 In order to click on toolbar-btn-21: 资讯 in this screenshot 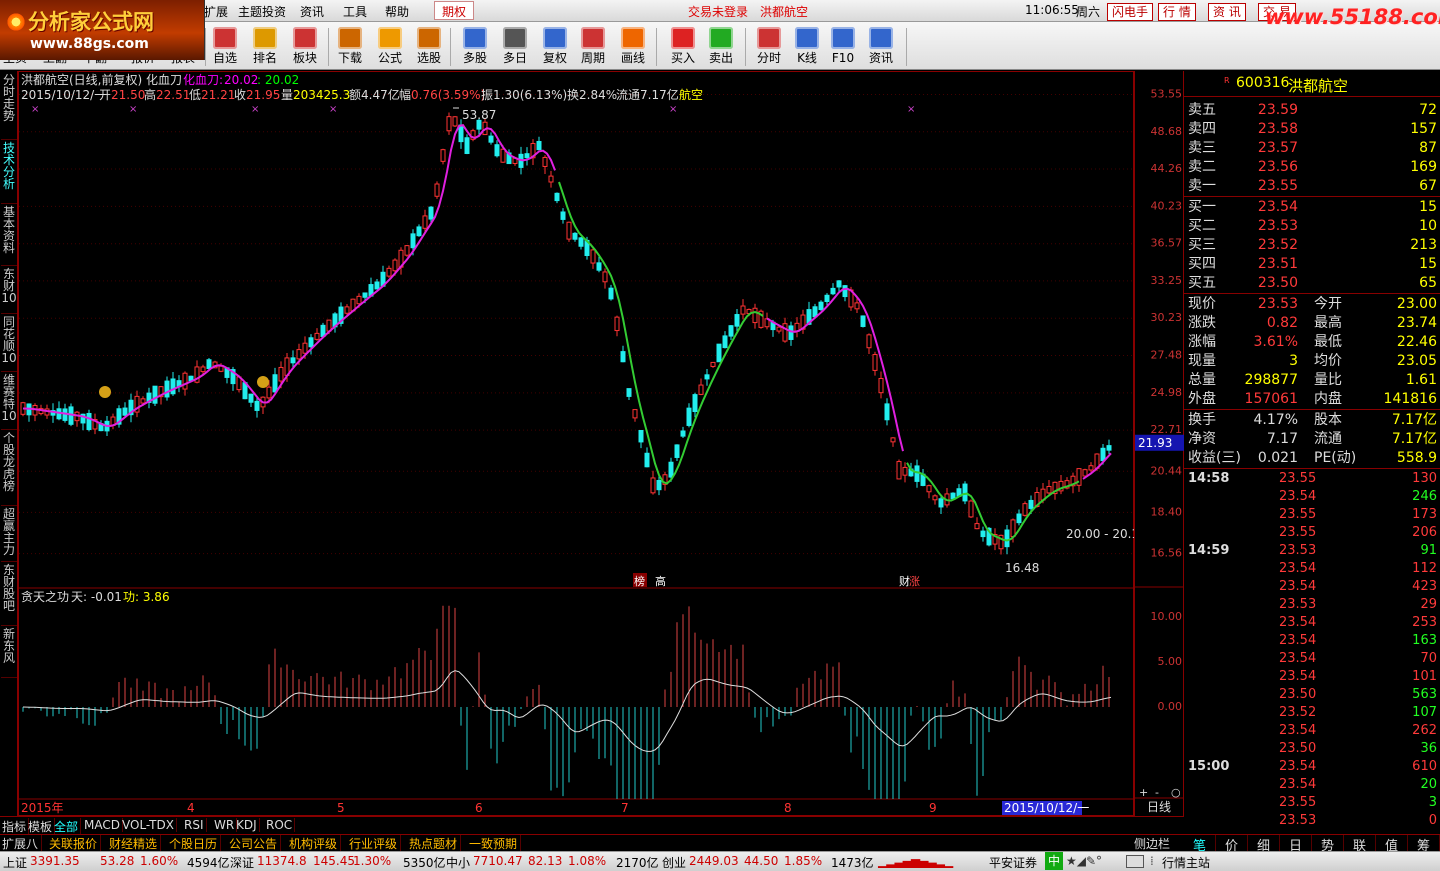, I will do `click(881, 47)`.